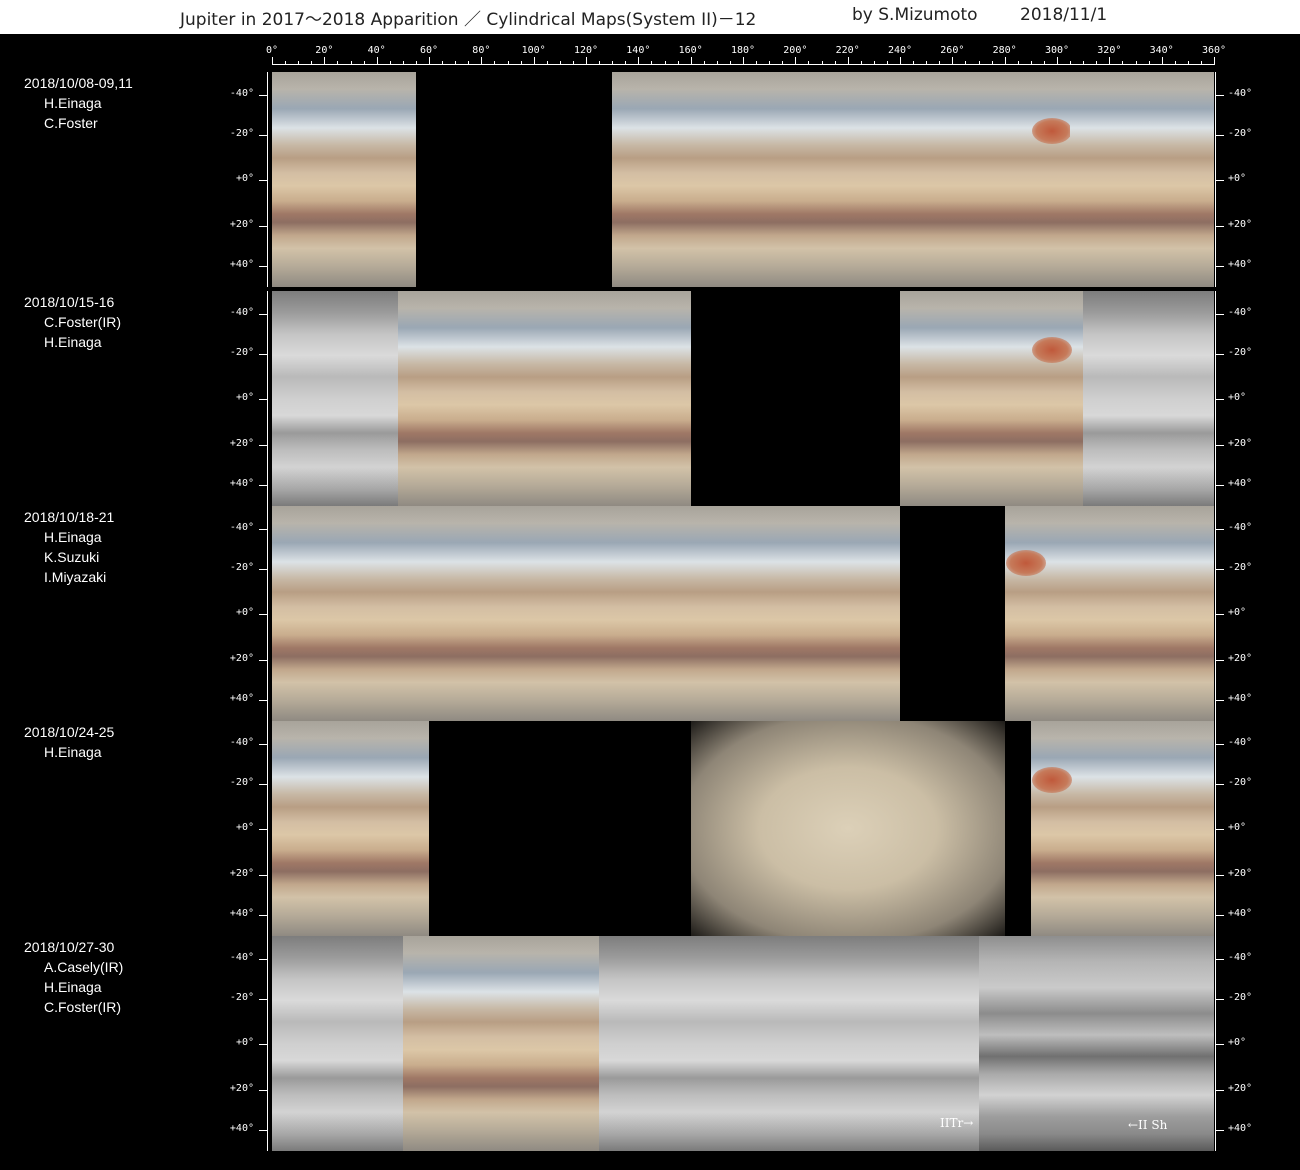 The image size is (1300, 1170). I want to click on latitude-label-right: +20°, so click(1240, 1088).